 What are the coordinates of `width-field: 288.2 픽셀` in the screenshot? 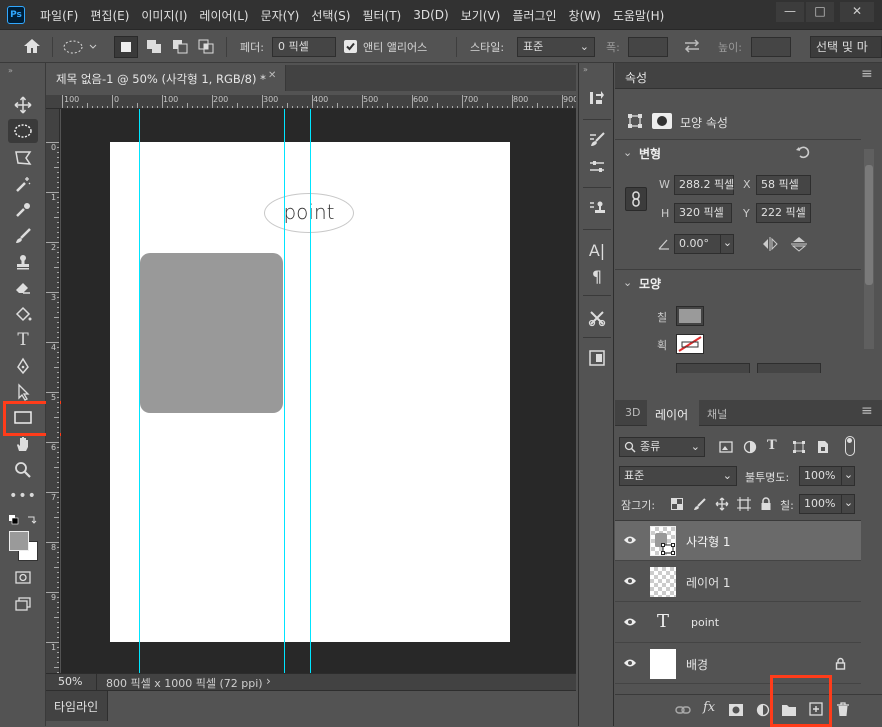 It's located at (704, 185).